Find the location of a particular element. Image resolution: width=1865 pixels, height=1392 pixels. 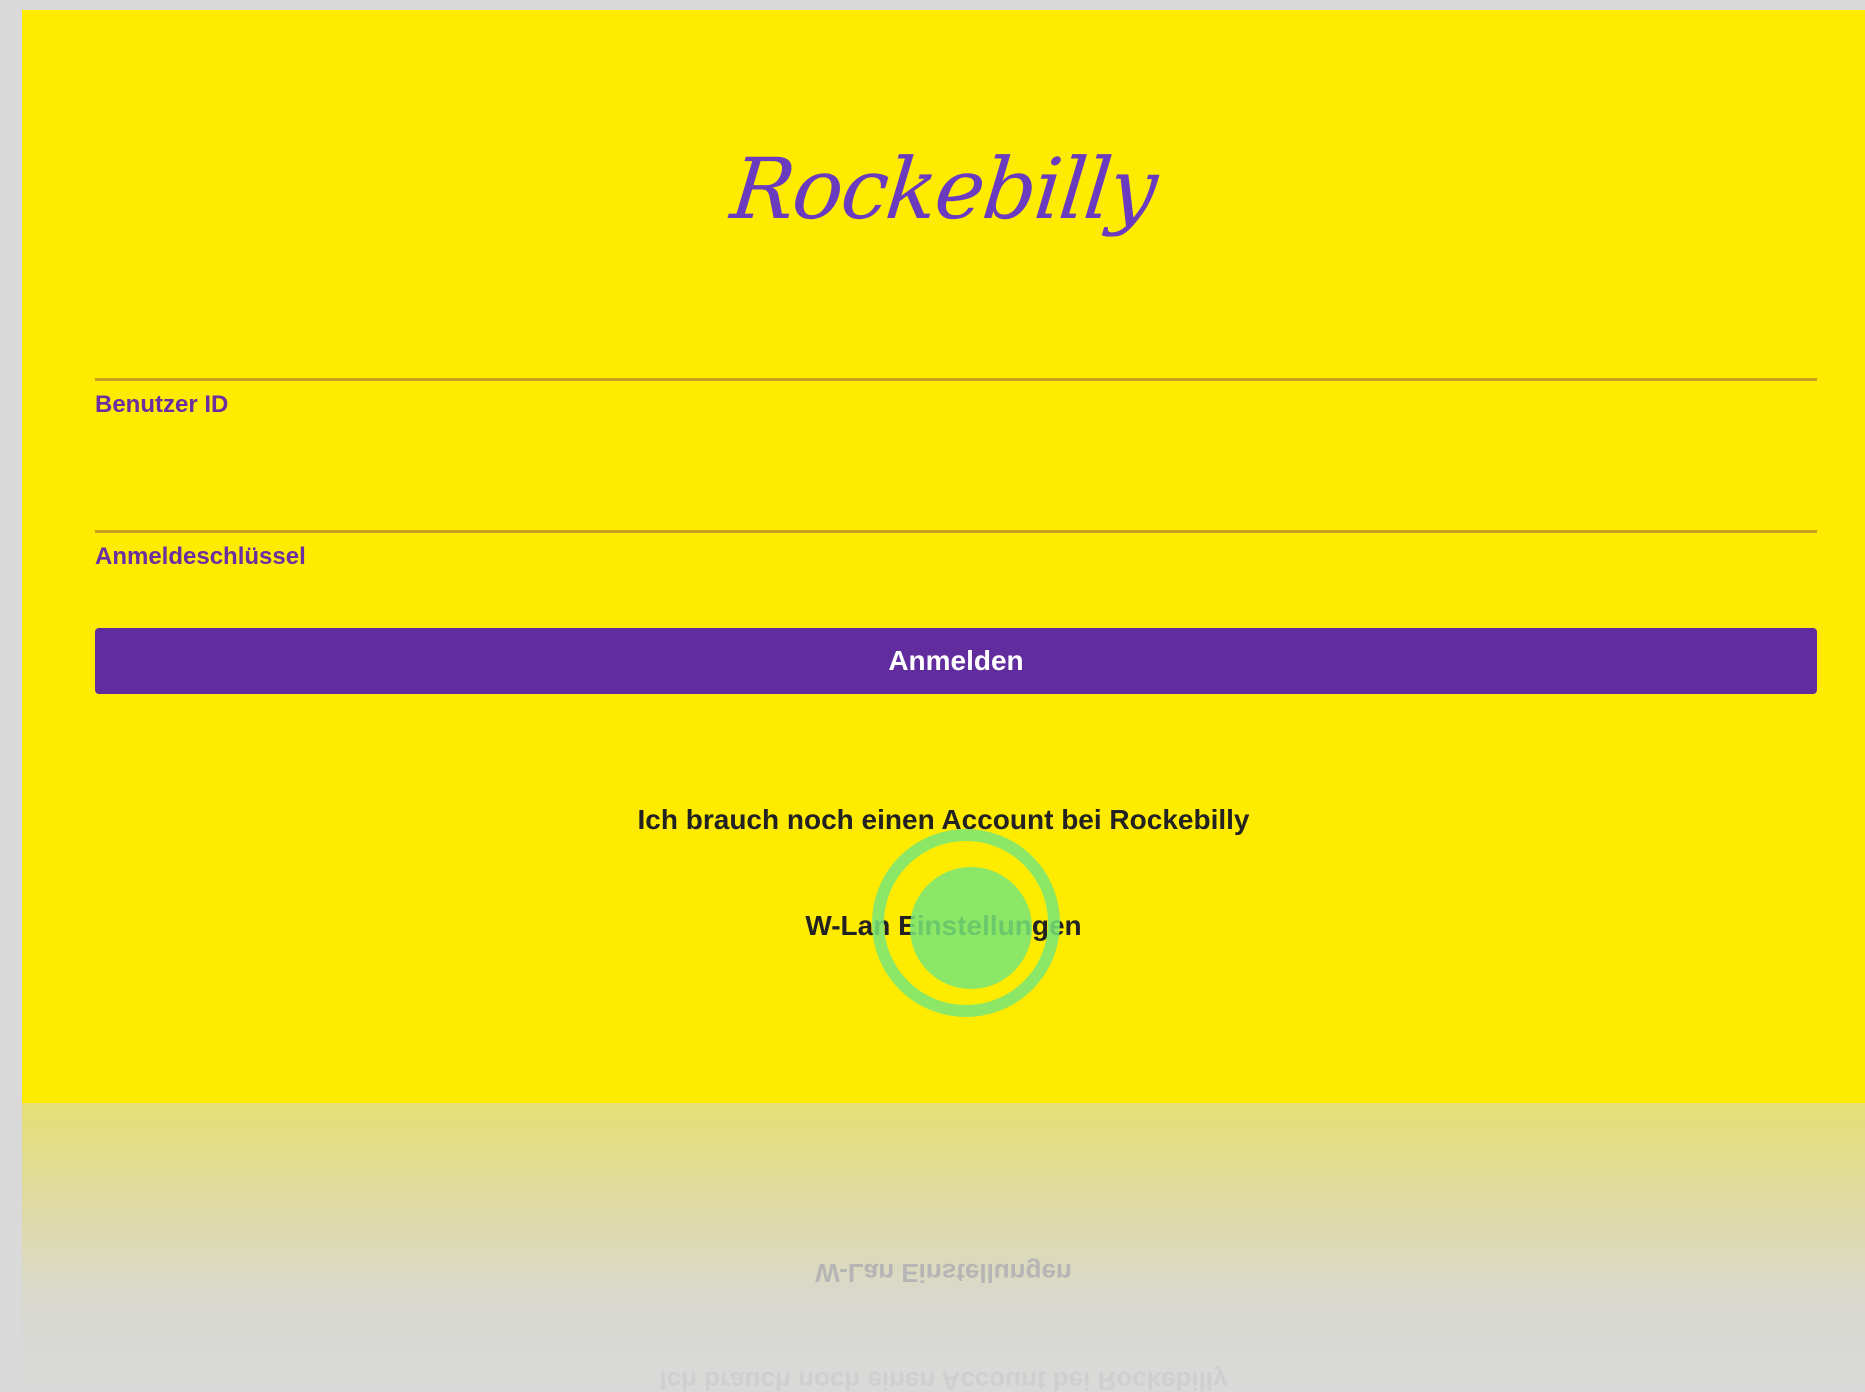

password-input is located at coordinates (956, 489).